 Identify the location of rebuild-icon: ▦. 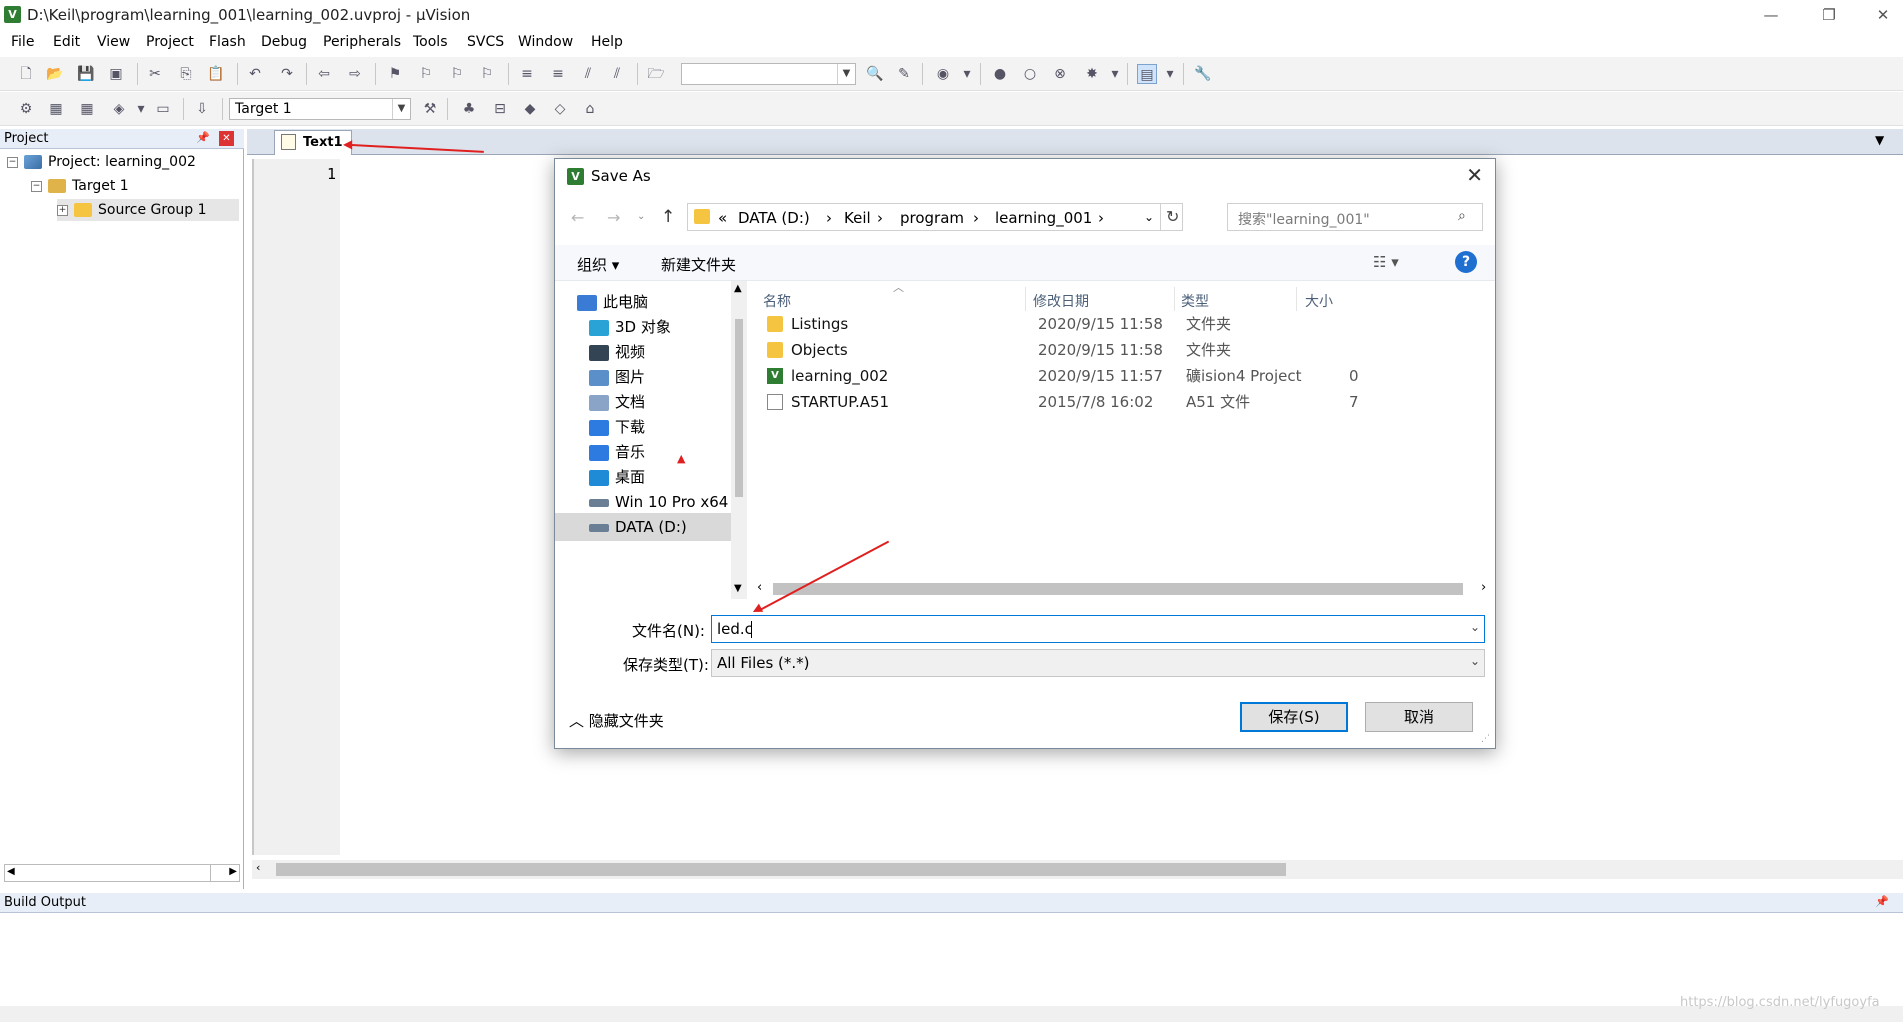
(87, 109).